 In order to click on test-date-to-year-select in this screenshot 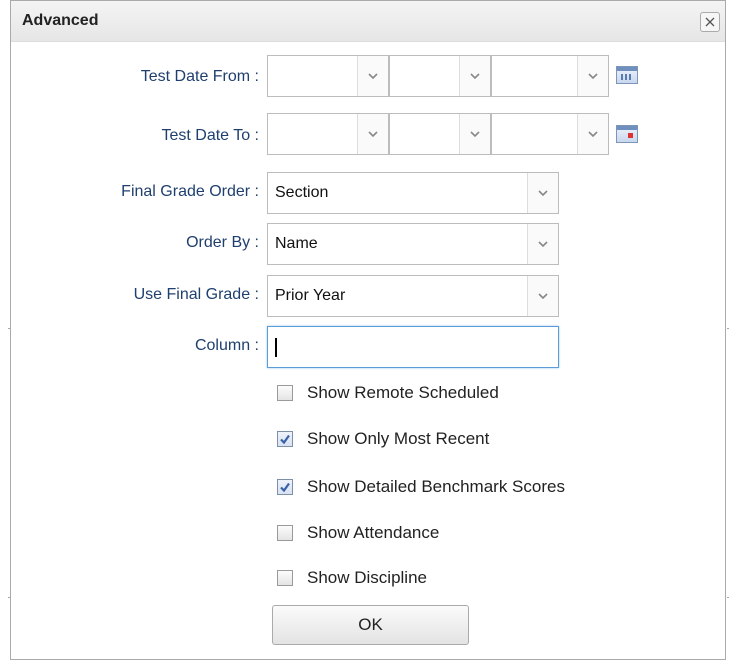, I will do `click(550, 134)`.